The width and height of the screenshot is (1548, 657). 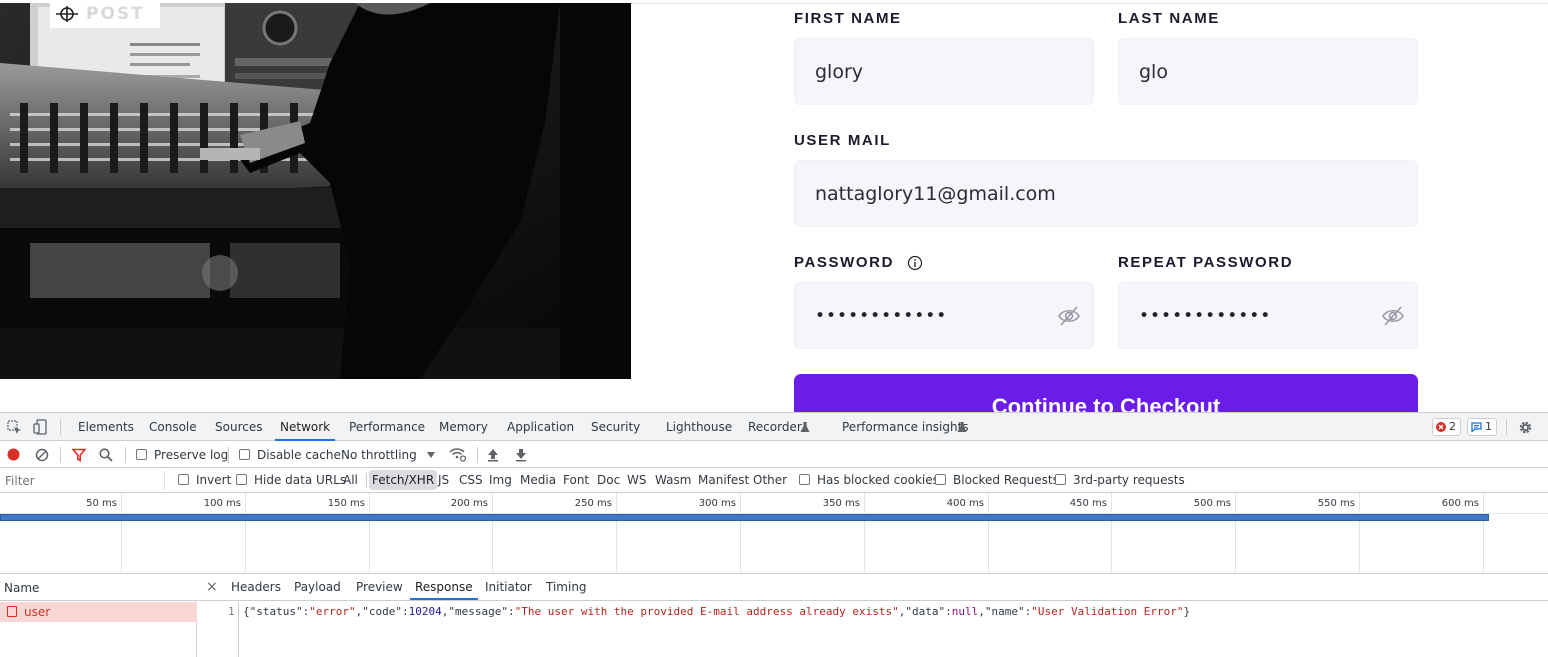 I want to click on third-party-requests-checkbox, so click(x=1060, y=479).